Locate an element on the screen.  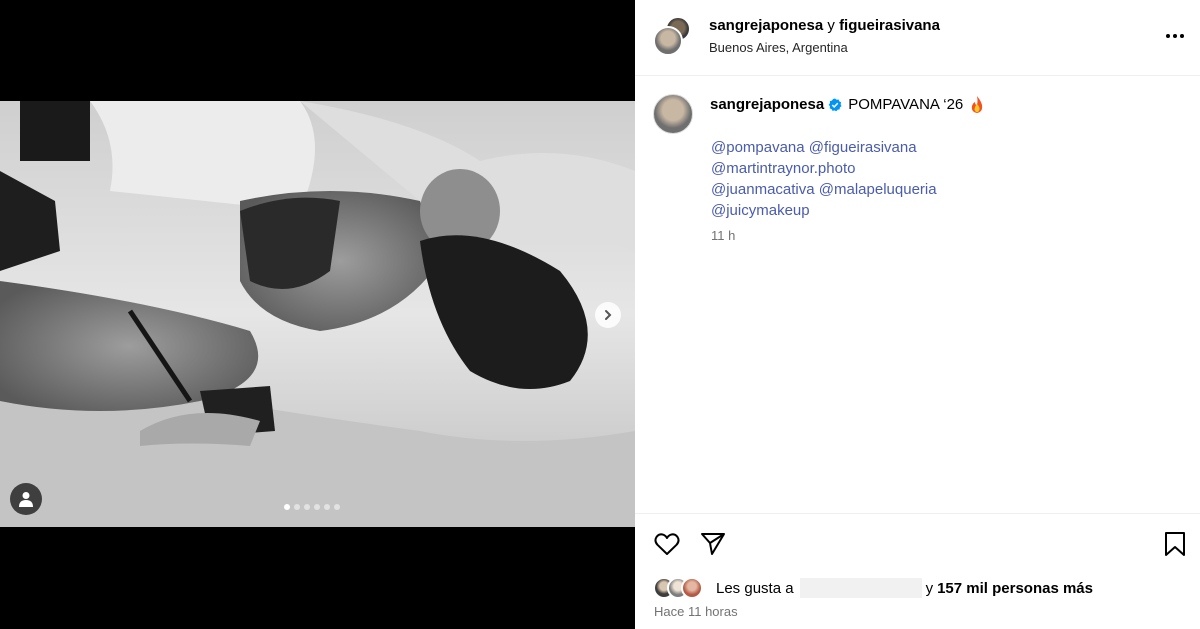
author-link: sangrejaponesa is located at coordinates (766, 25).